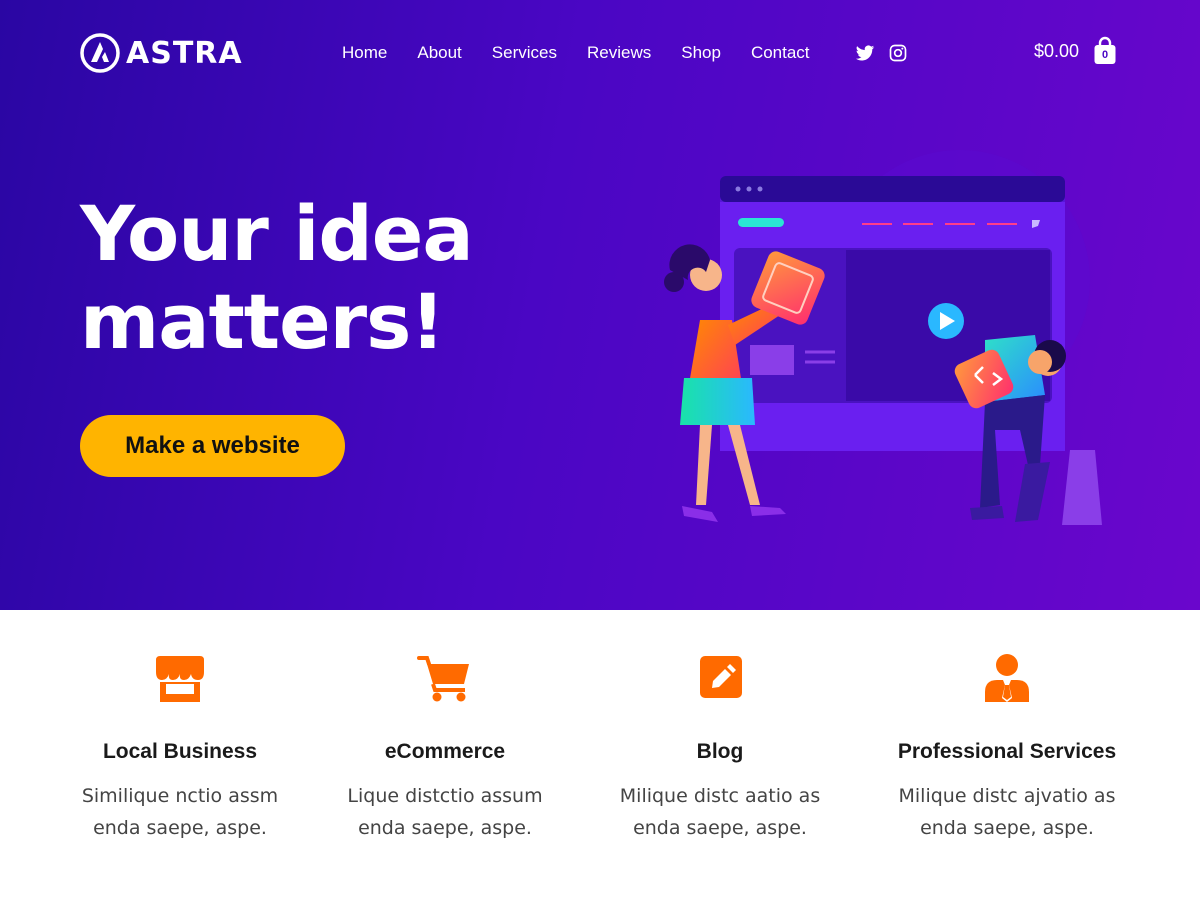 Image resolution: width=1200 pixels, height=900 pixels. I want to click on feature-text-line1: Lique distctio assum, so click(445, 796).